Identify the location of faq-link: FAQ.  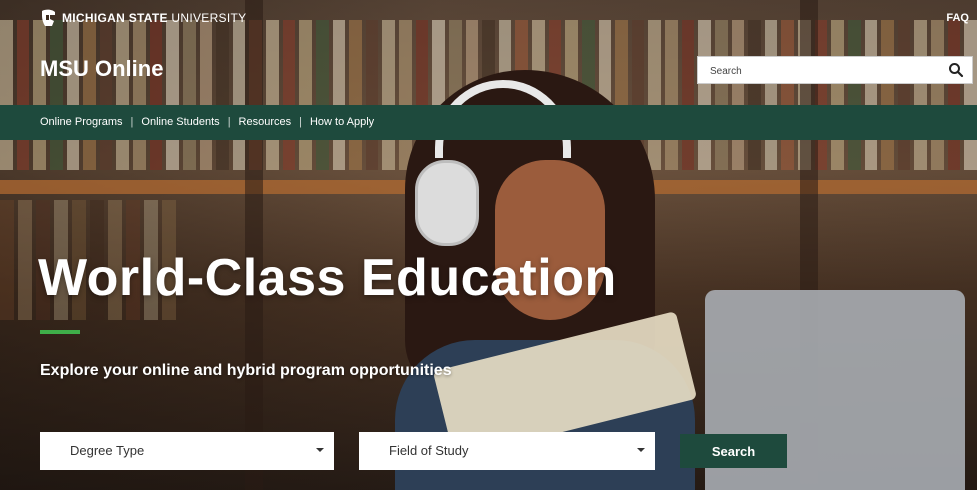
(957, 18).